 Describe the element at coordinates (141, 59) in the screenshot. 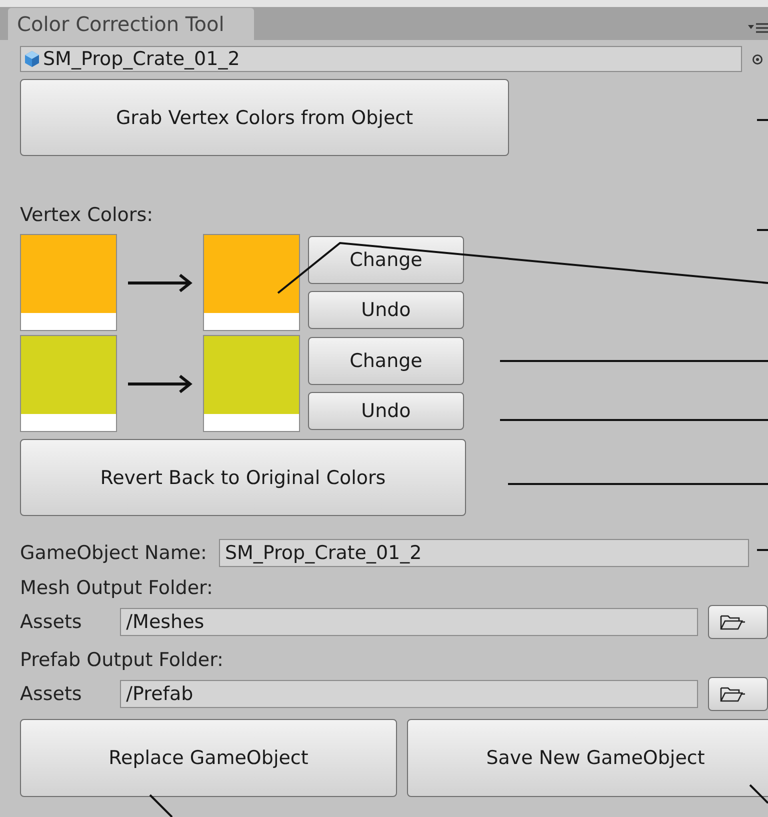

I see `object-name: SM_Prop_Crate_01_2` at that location.